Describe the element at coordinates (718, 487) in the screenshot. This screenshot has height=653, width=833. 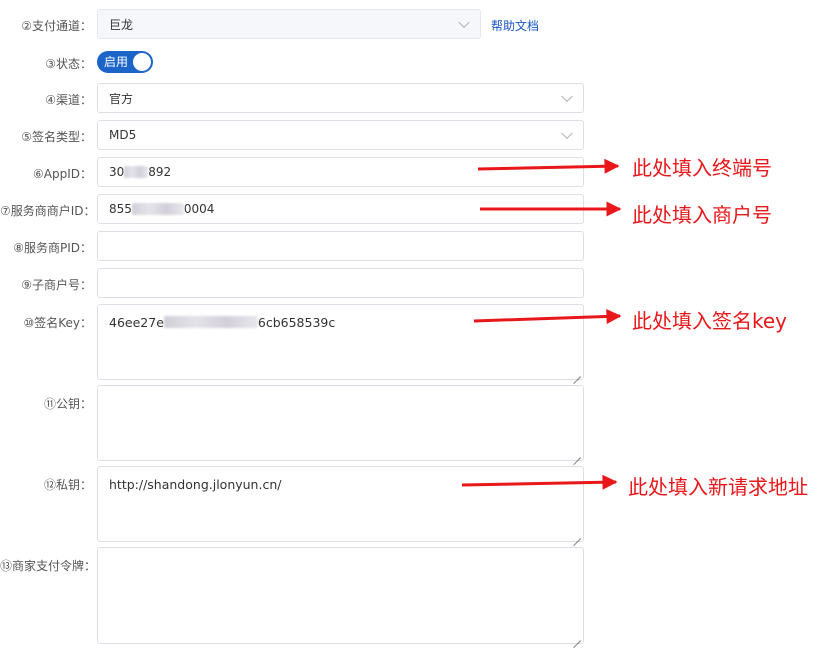
I see `annotation-url: 此处填入新请求地址` at that location.